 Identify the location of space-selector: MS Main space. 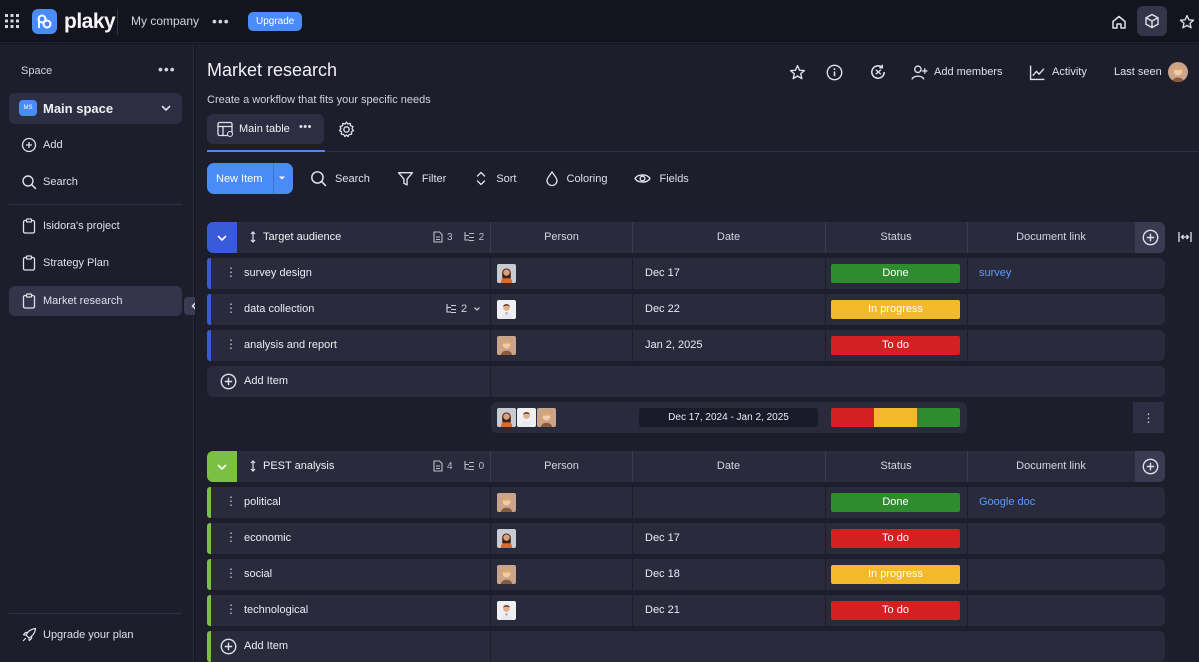
(95, 108).